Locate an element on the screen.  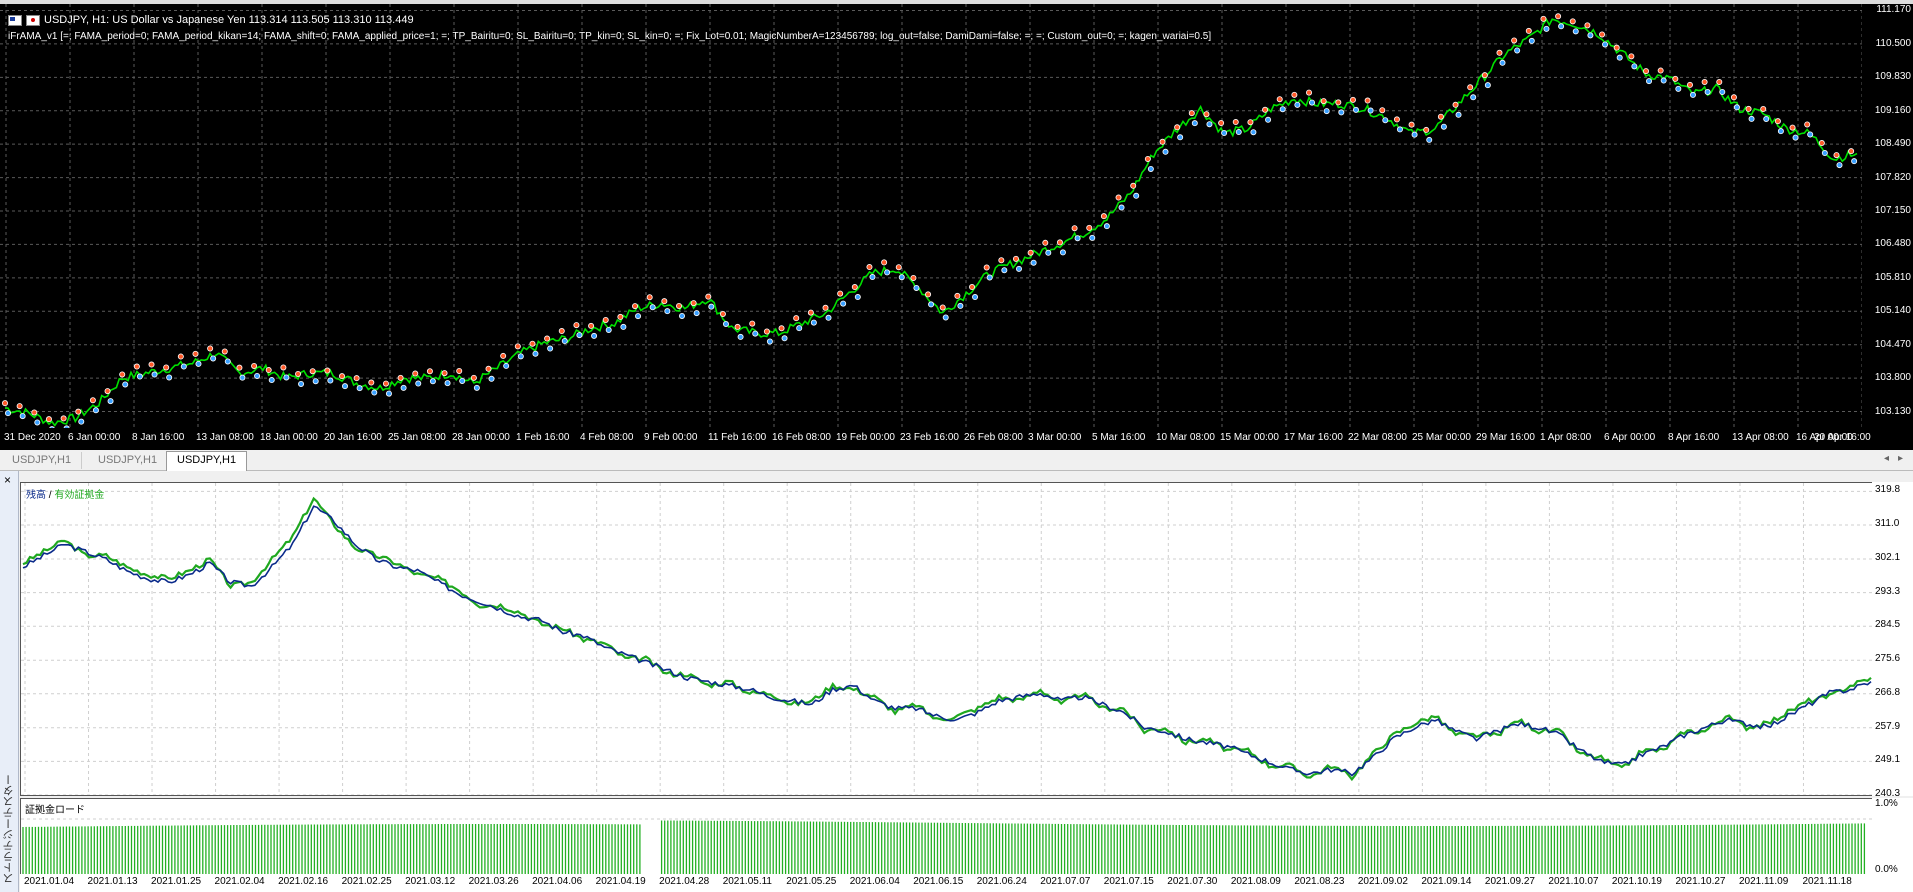
jp-flag-icon is located at coordinates (33, 20).